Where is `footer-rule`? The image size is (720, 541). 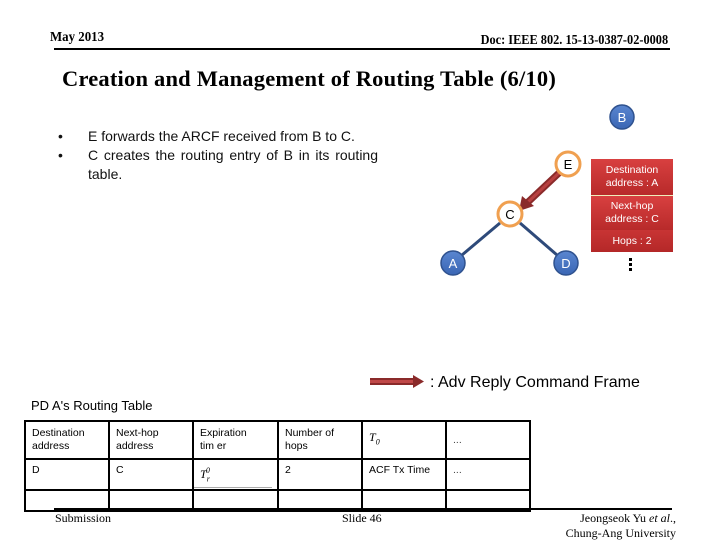 footer-rule is located at coordinates (363, 509).